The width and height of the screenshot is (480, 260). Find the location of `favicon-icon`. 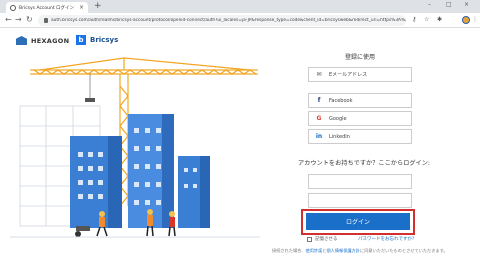

favicon-icon is located at coordinates (13, 7).